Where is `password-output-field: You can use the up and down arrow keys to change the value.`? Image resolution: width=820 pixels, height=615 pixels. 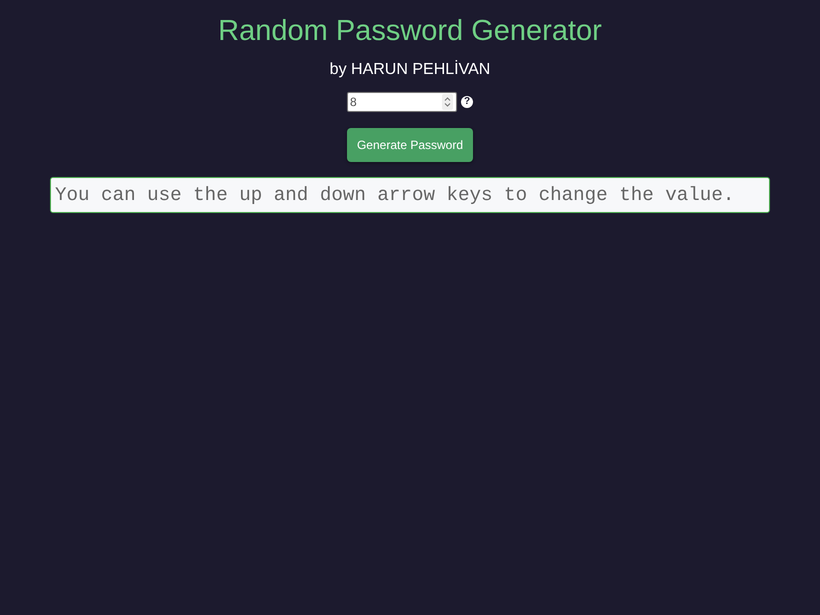 password-output-field: You can use the up and down arrow keys to change the value. is located at coordinates (410, 195).